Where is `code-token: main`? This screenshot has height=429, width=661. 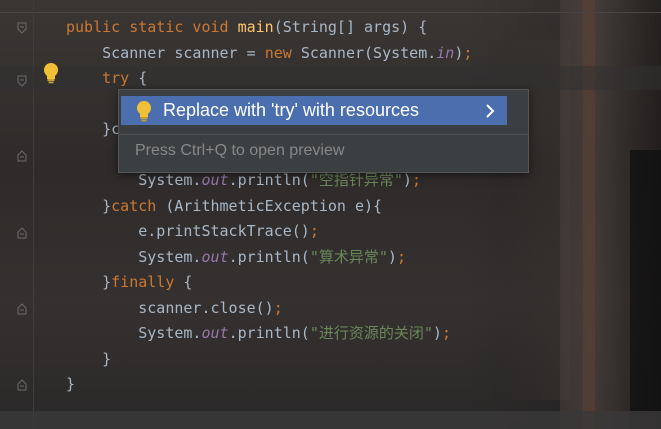
code-token: main is located at coordinates (255, 27).